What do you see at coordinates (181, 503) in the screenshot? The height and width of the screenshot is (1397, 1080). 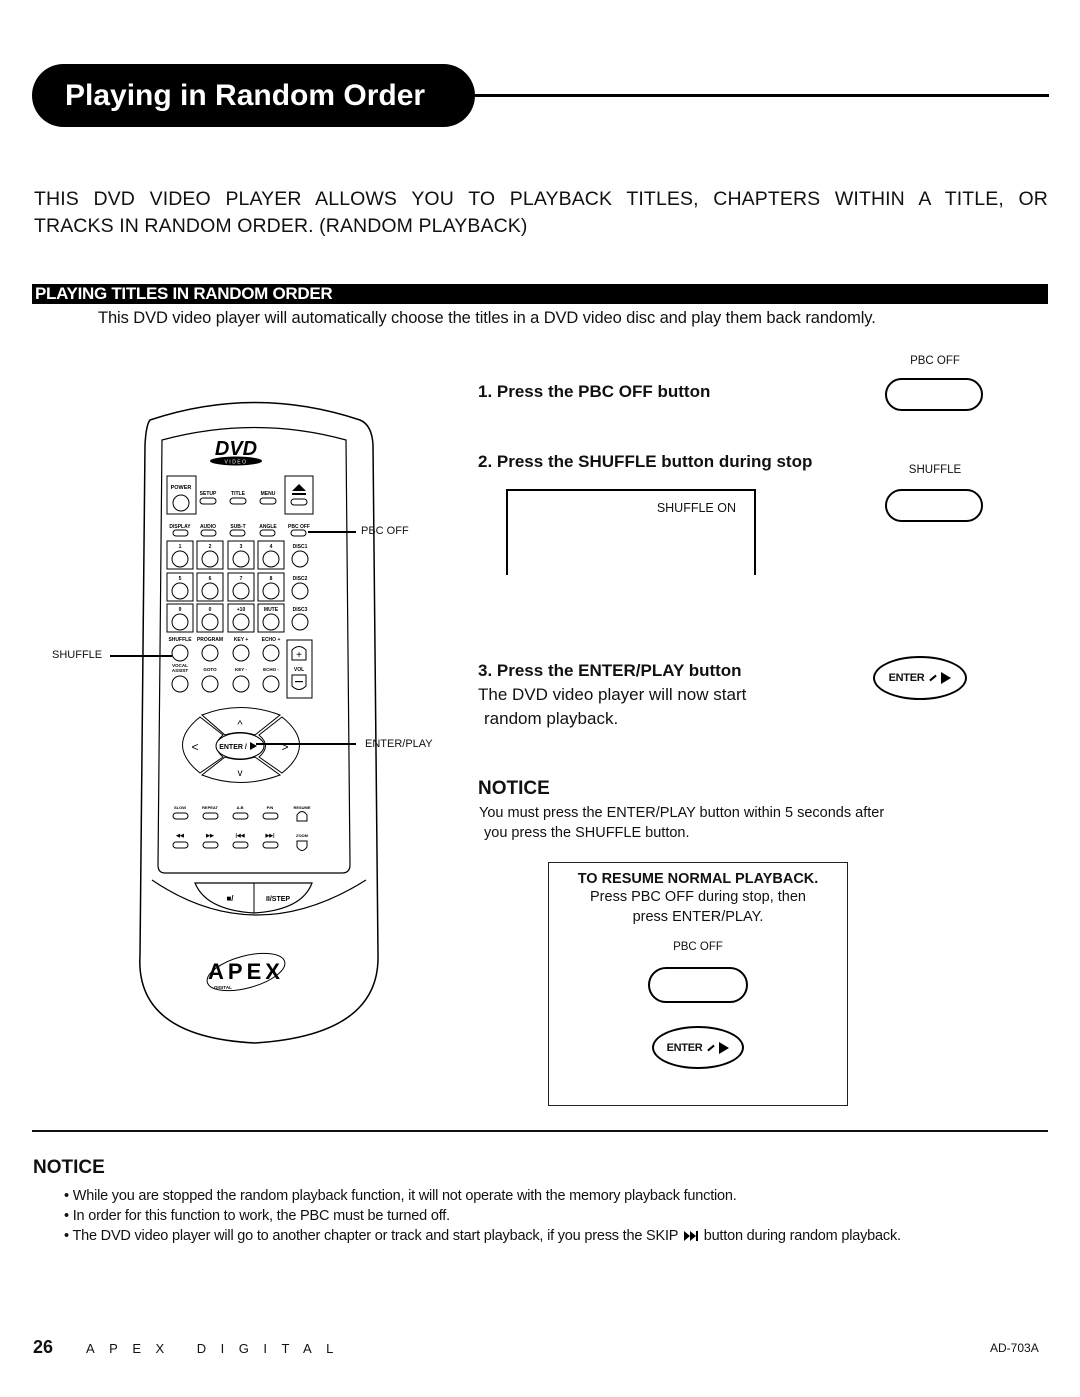 I see `power-button` at bounding box center [181, 503].